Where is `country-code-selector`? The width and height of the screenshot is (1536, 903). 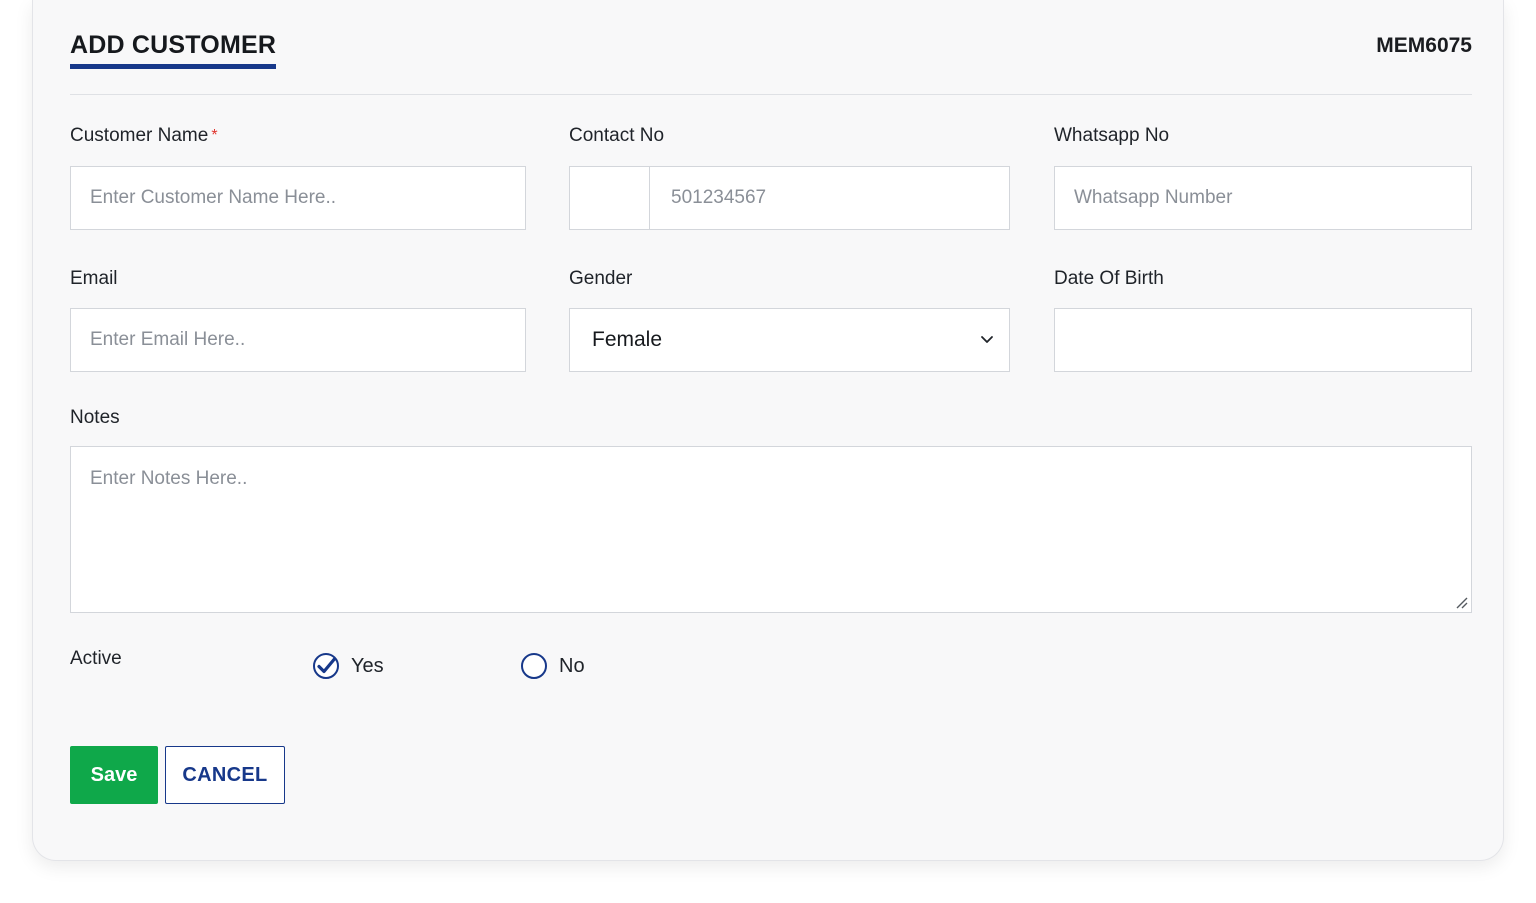
country-code-selector is located at coordinates (610, 198).